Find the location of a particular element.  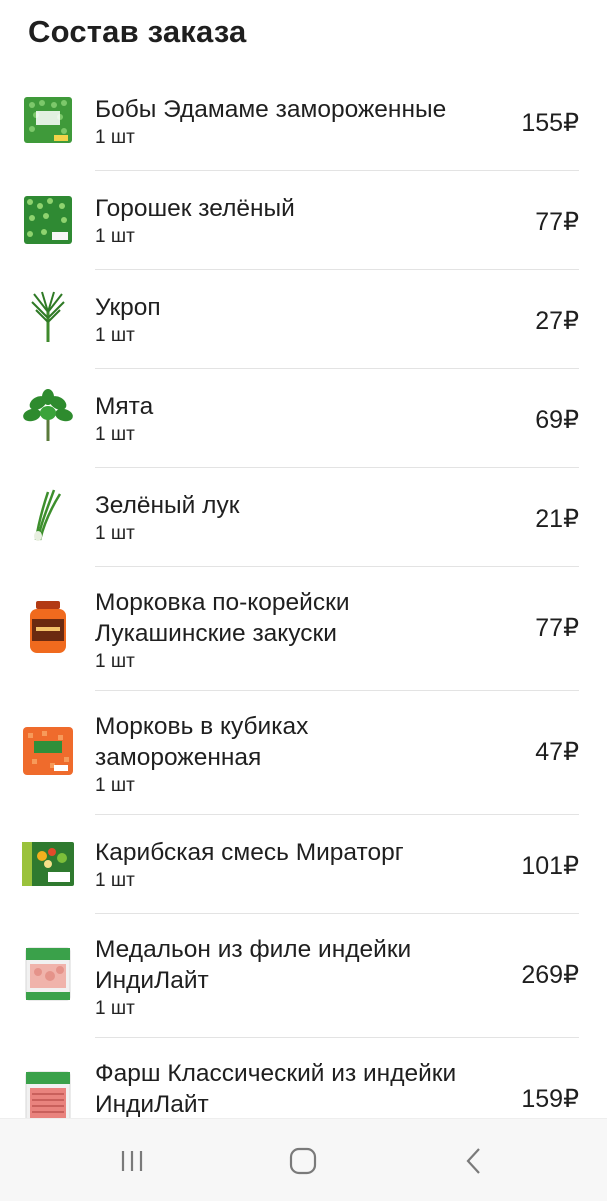

item-name: Морковь в кубиках замороженная is located at coordinates (202, 742).